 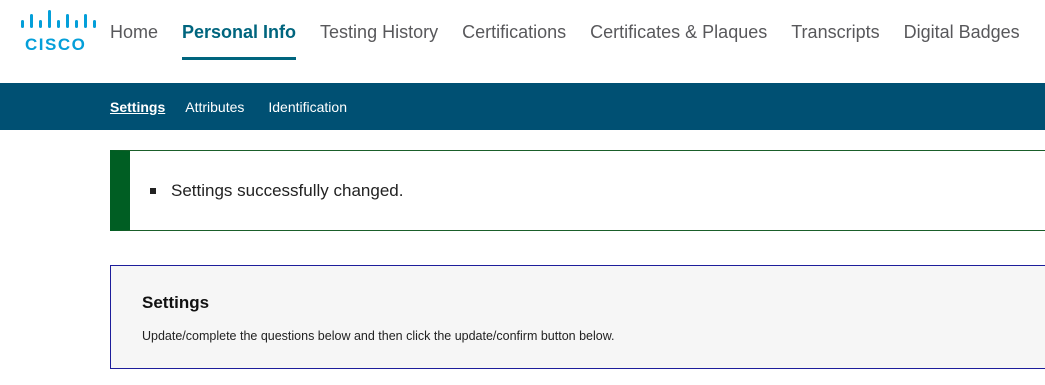 I want to click on subnav-item-attributes: Attributes, so click(x=214, y=107).